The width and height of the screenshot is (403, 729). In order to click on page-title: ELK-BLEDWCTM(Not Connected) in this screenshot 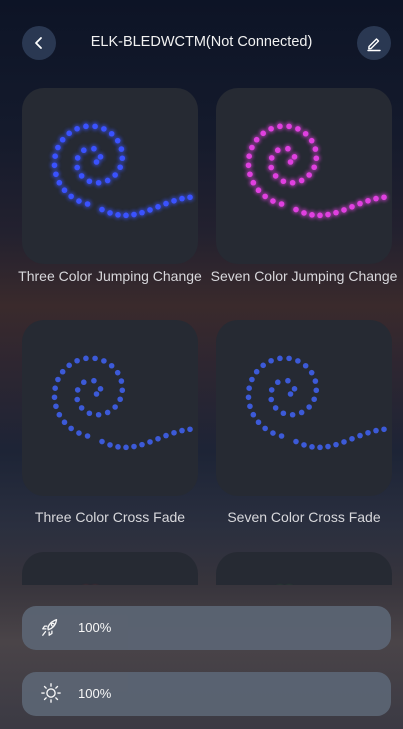, I will do `click(201, 42)`.